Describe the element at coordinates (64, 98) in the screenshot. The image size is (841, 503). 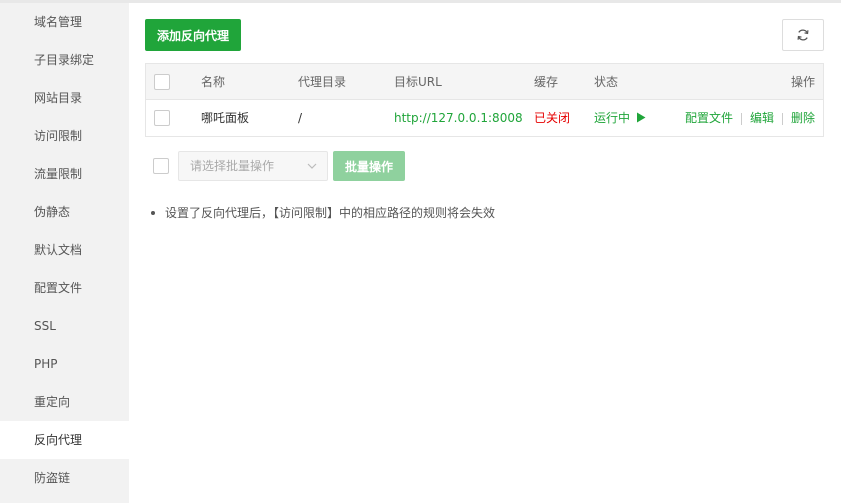
I see `sidebar-item-site-dir: 网站目录` at that location.